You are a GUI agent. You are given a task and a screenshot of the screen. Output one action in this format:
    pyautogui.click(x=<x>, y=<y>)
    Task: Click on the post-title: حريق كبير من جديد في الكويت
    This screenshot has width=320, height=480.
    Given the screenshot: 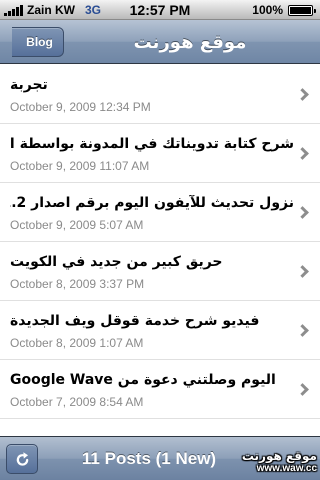 What is the action you would take?
    pyautogui.click(x=116, y=262)
    